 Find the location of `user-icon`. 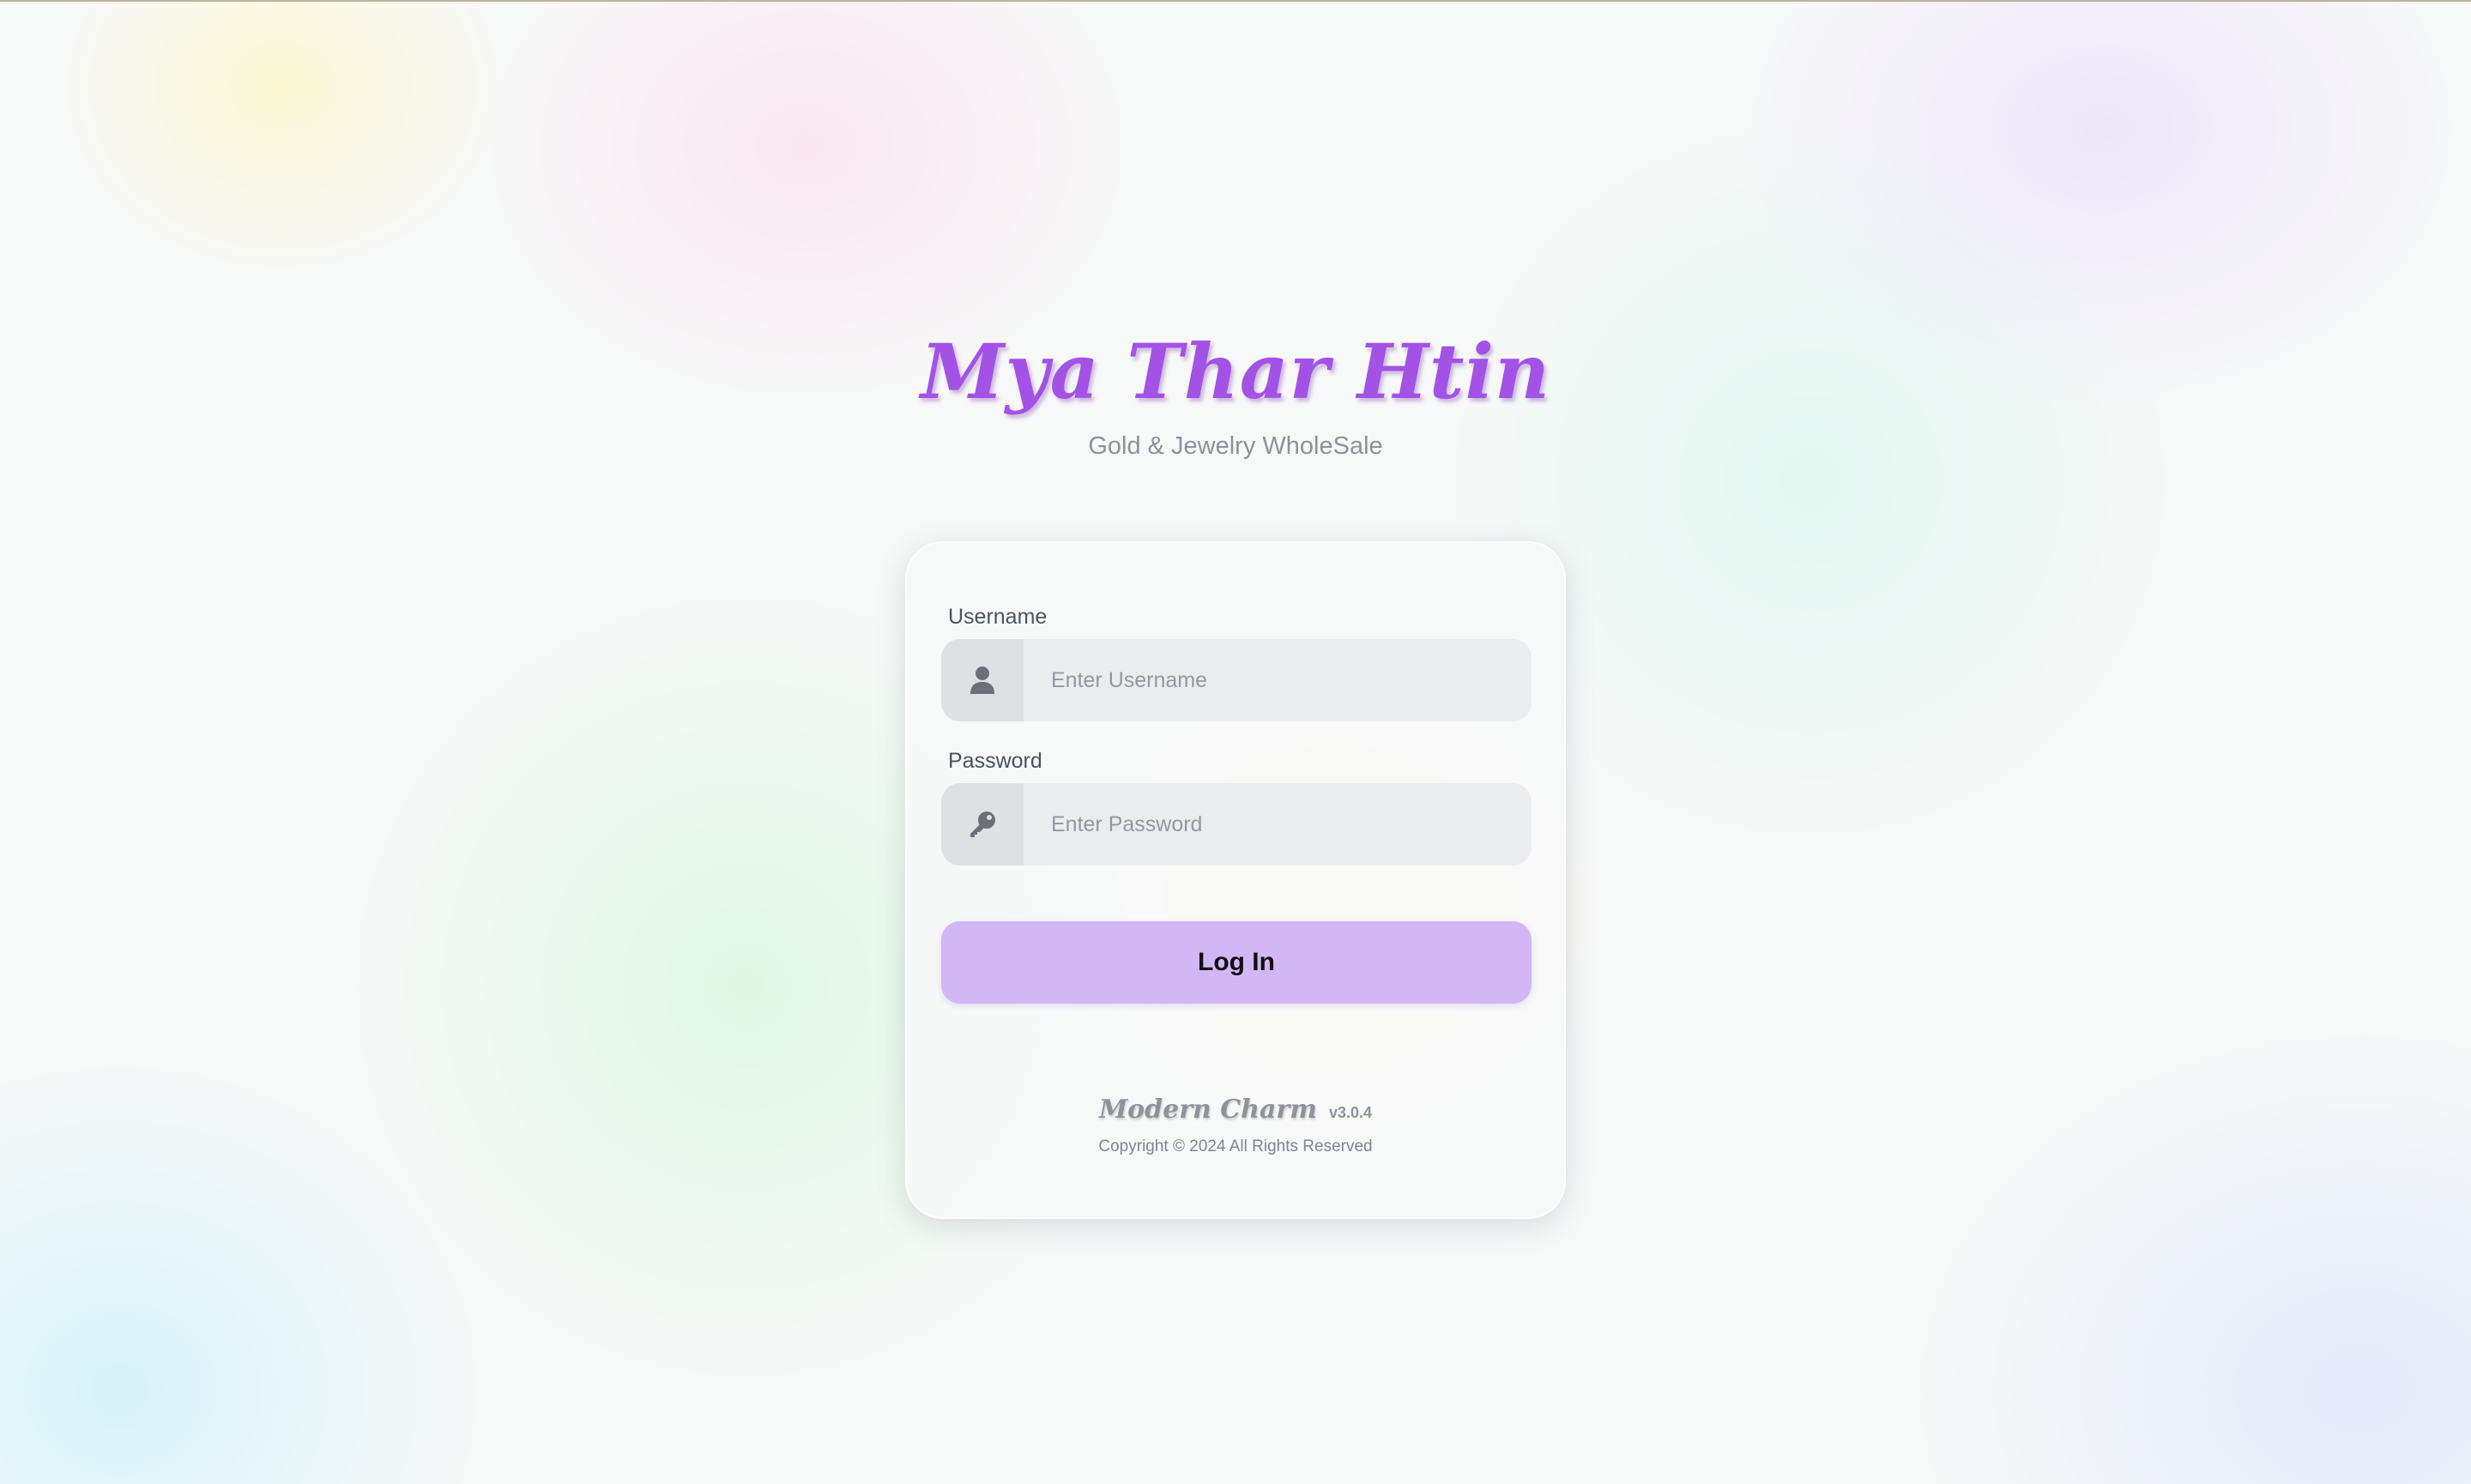

user-icon is located at coordinates (982, 680).